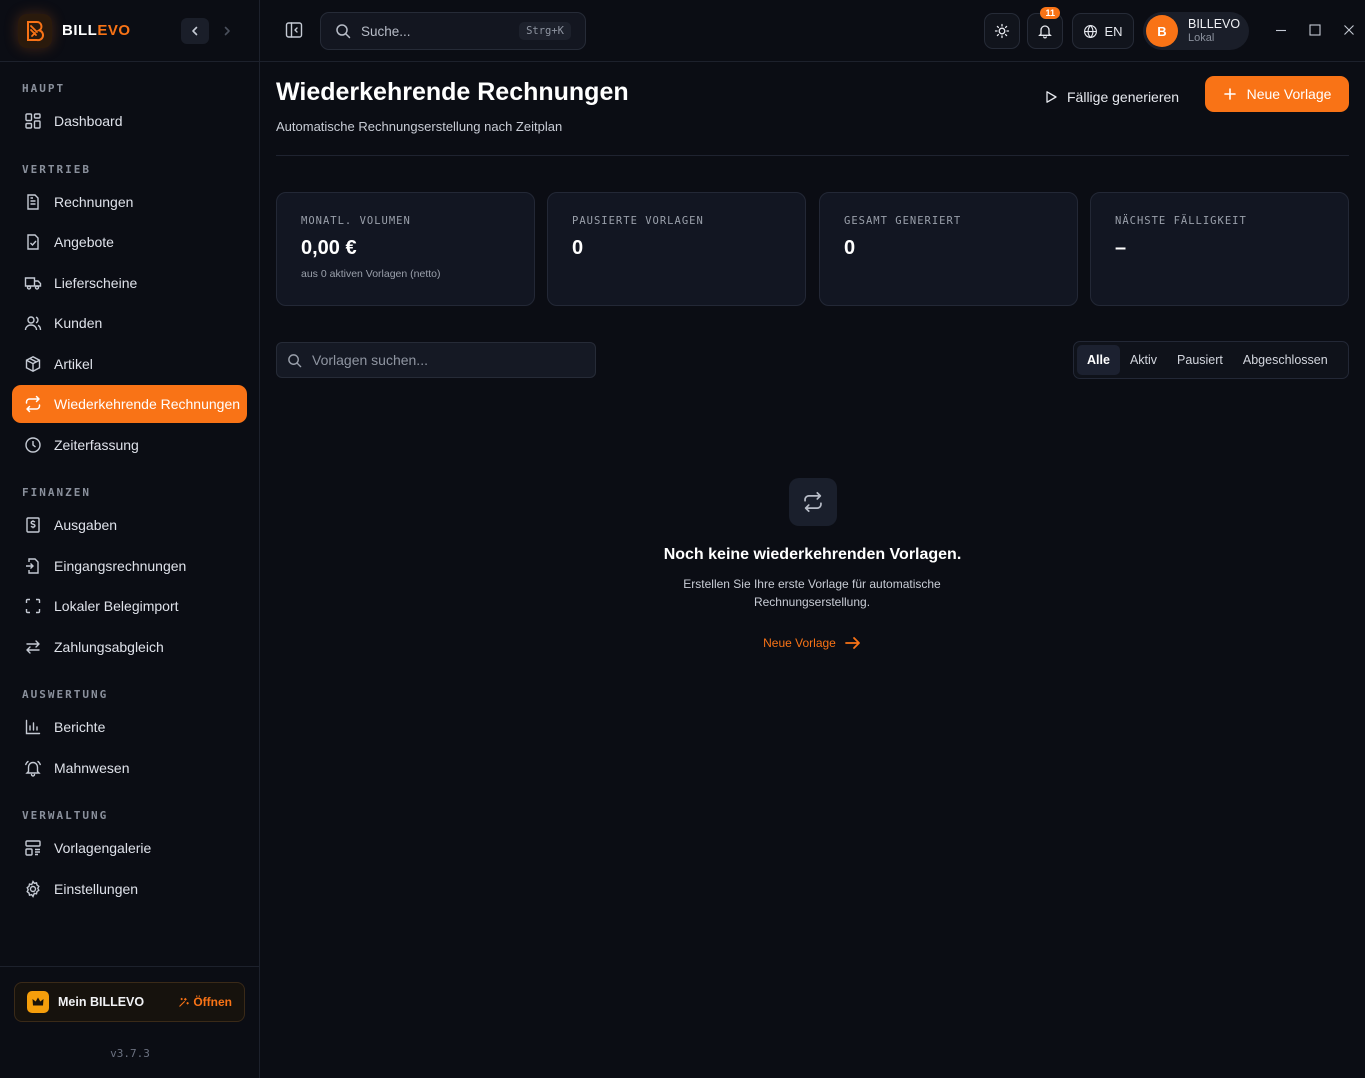 The height and width of the screenshot is (1078, 1365). Describe the element at coordinates (116, 606) in the screenshot. I see `sidebar-item-label: Lokaler Belegimport` at that location.